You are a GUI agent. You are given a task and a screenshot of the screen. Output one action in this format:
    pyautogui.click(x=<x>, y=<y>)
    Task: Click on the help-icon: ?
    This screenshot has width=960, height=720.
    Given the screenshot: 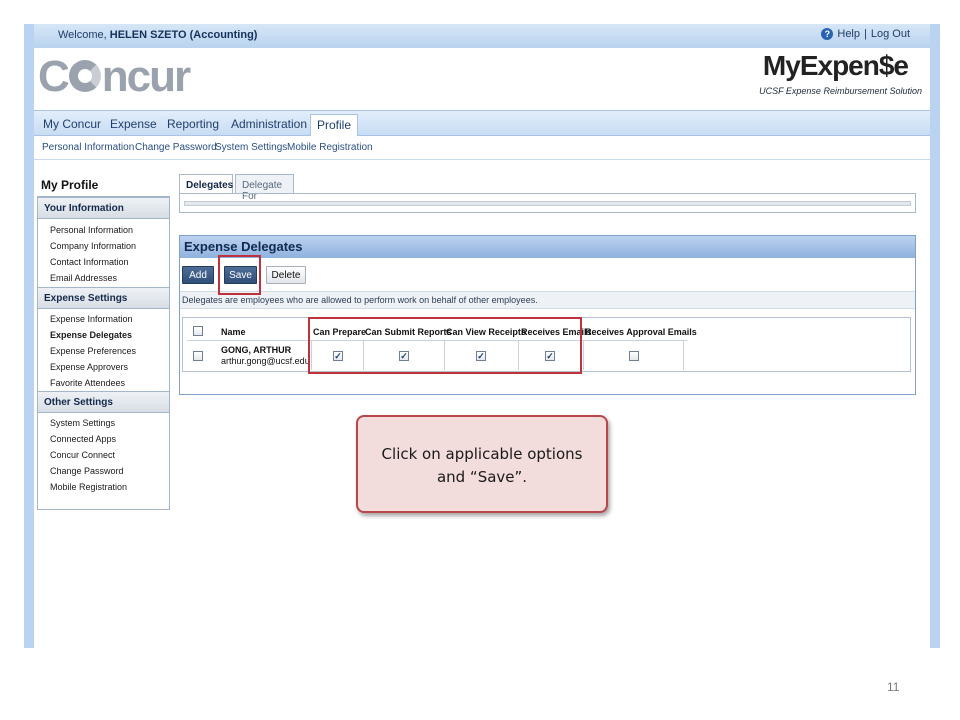 What is the action you would take?
    pyautogui.click(x=827, y=34)
    